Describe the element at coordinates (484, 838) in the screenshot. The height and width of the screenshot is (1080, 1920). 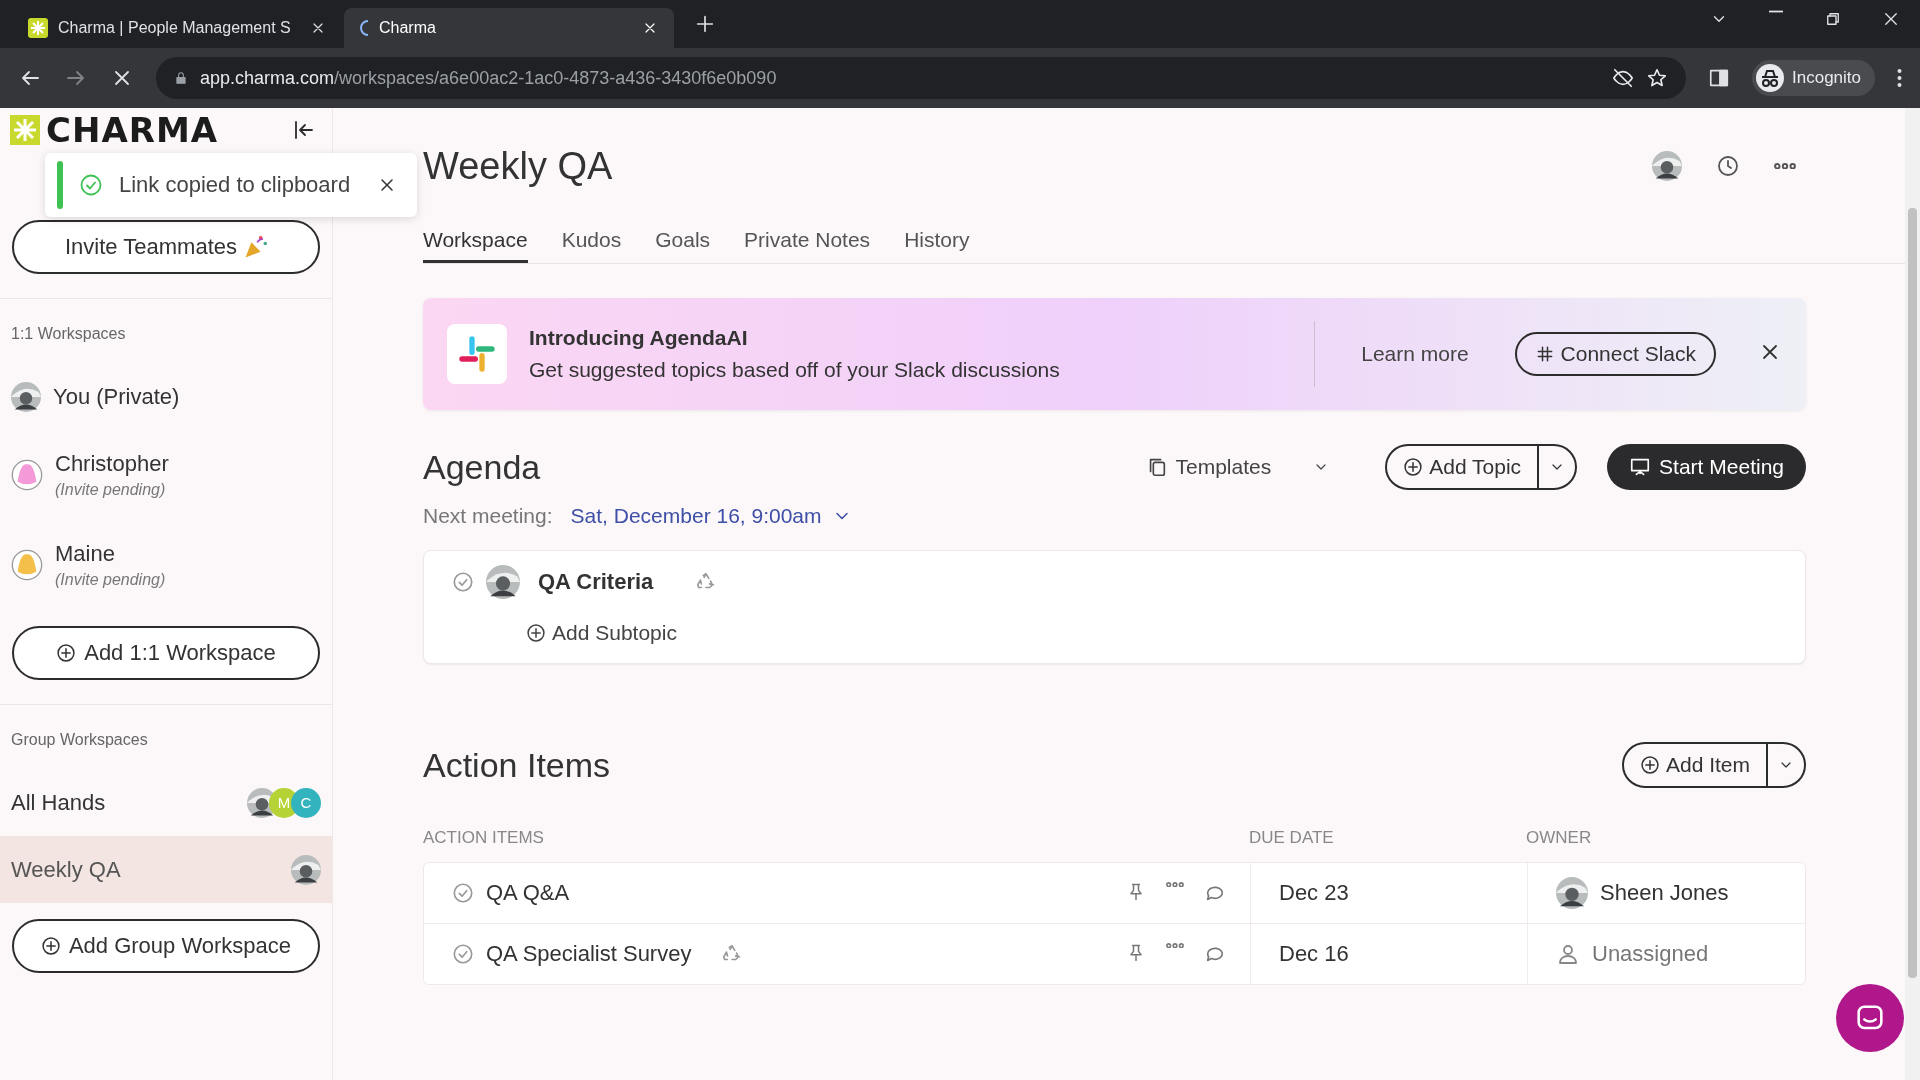
I see `column-header: ACTION ITEMS` at that location.